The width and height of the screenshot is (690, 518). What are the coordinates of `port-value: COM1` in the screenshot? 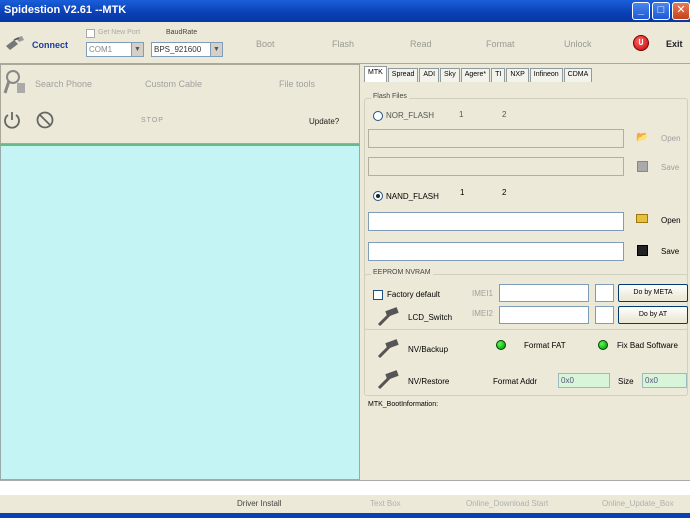 It's located at (101, 49).